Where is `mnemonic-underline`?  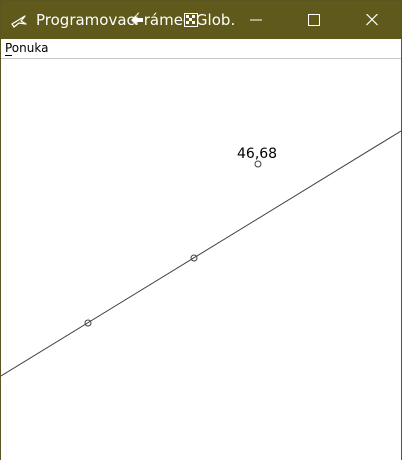 mnemonic-underline is located at coordinates (8, 55).